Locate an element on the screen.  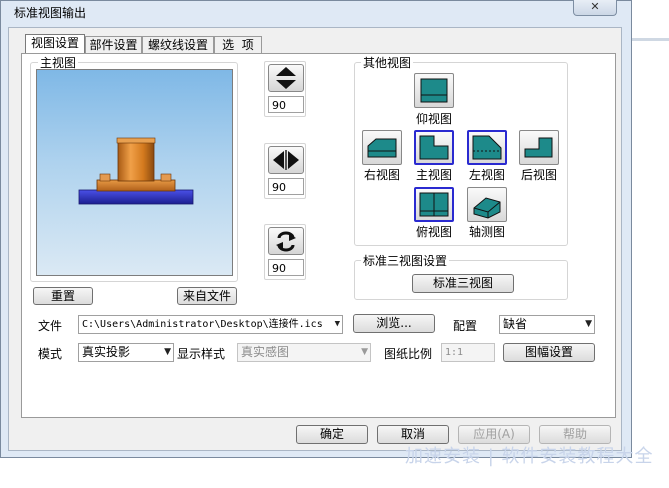
standard-views-label: 标准三视图设置 is located at coordinates (405, 260).